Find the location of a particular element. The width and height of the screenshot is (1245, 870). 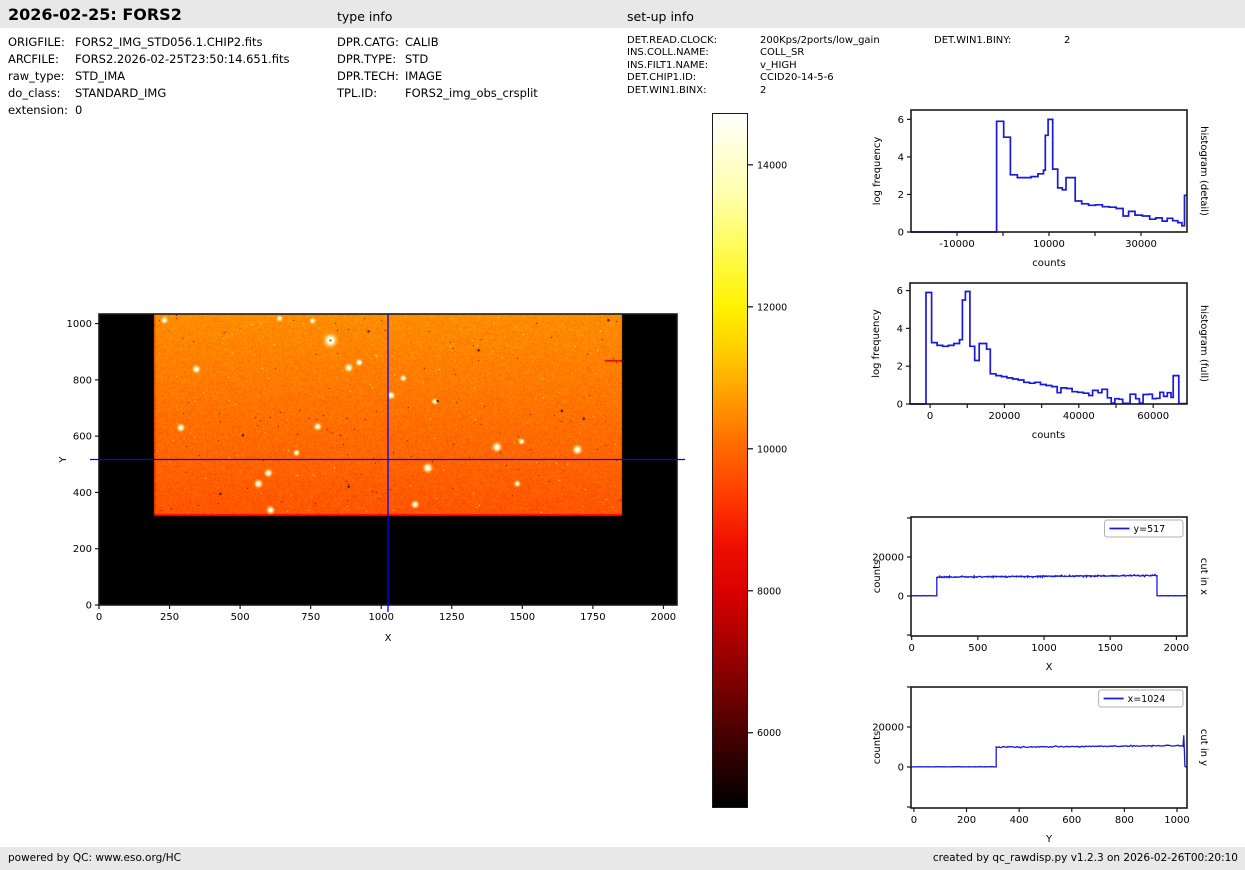

cut-y-plot-right-label: cut in y is located at coordinates (1203, 747).